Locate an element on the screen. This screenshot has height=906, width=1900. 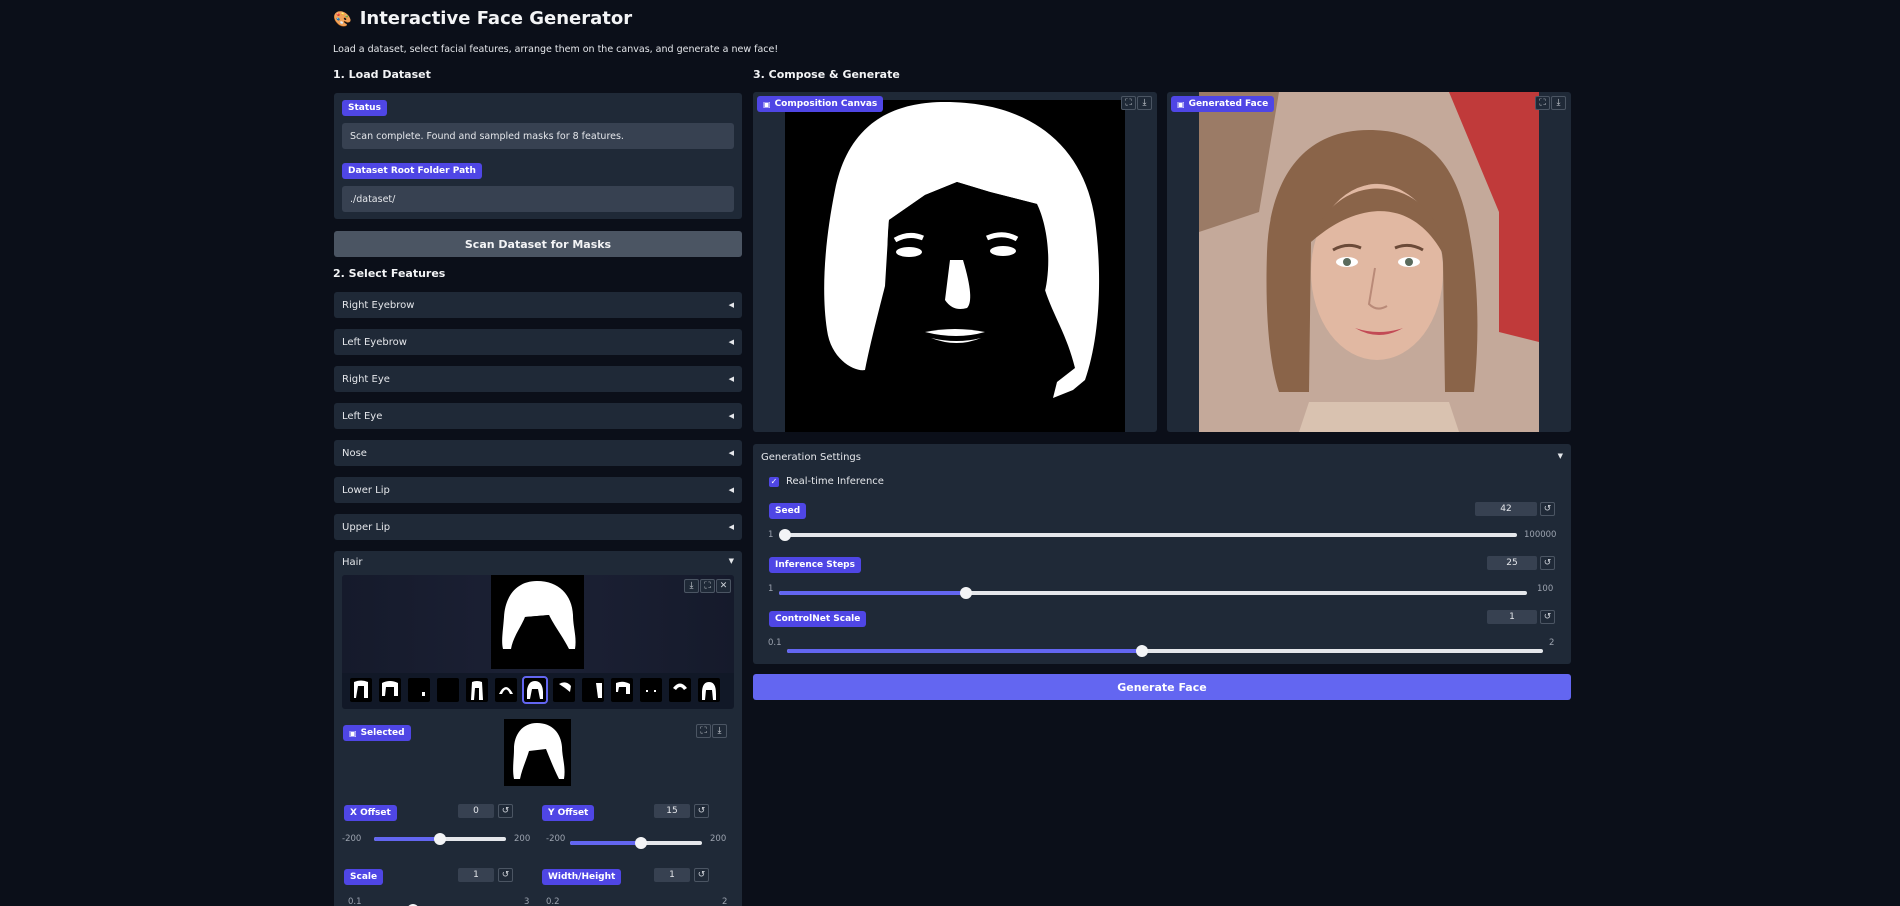
feature-right-eyebrow: Right Eyebrow ◀ is located at coordinates (538, 305).